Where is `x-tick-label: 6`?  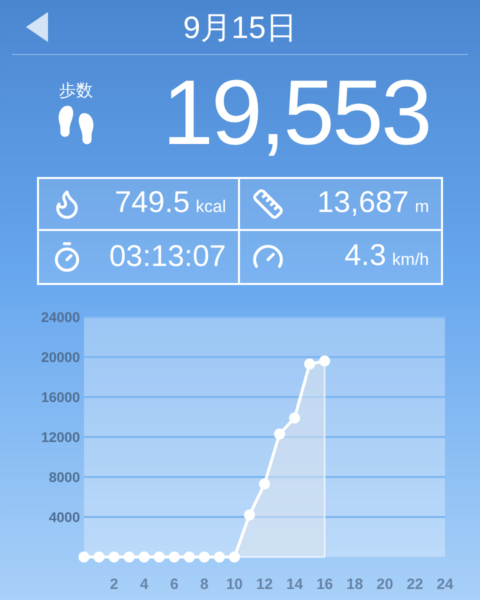
x-tick-label: 6 is located at coordinates (174, 584).